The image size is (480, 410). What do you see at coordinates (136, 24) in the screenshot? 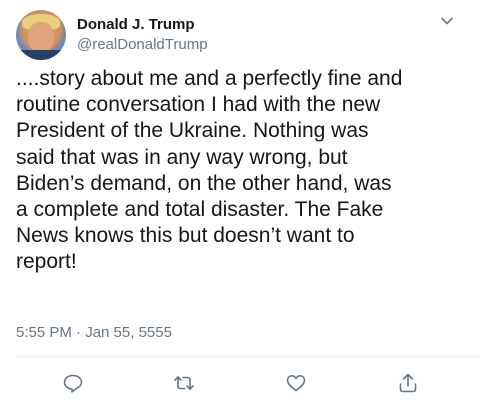
I see `display-name: Donald J. Trump` at bounding box center [136, 24].